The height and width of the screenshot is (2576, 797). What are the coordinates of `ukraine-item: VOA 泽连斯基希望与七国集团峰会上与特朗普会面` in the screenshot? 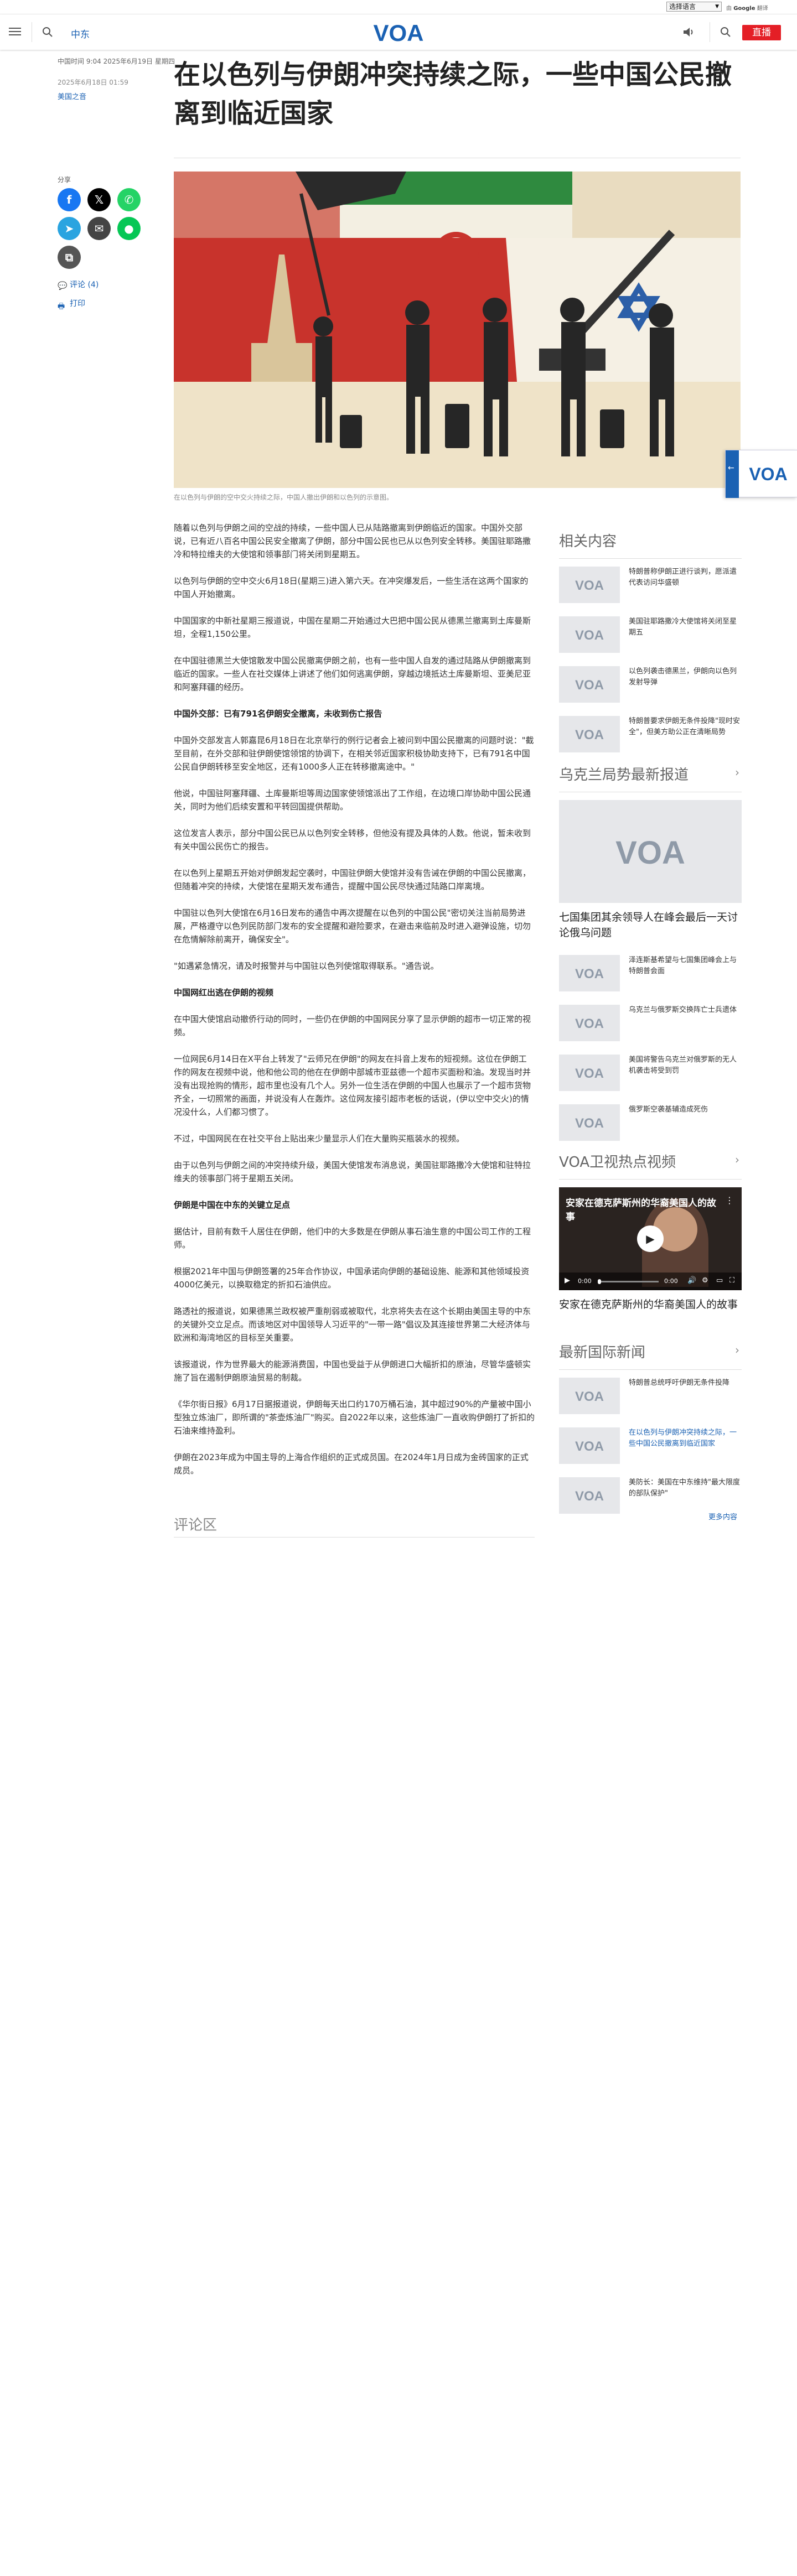 It's located at (650, 980).